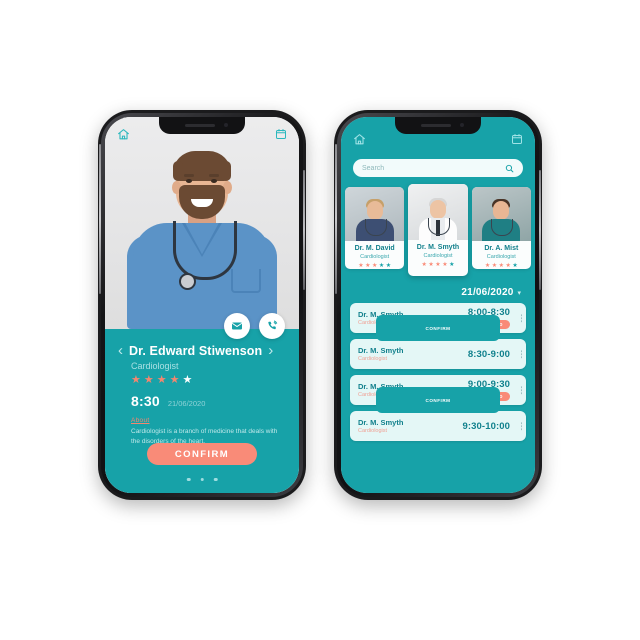 This screenshot has height=640, width=640. Describe the element at coordinates (509, 168) in the screenshot. I see `search-icon` at that location.